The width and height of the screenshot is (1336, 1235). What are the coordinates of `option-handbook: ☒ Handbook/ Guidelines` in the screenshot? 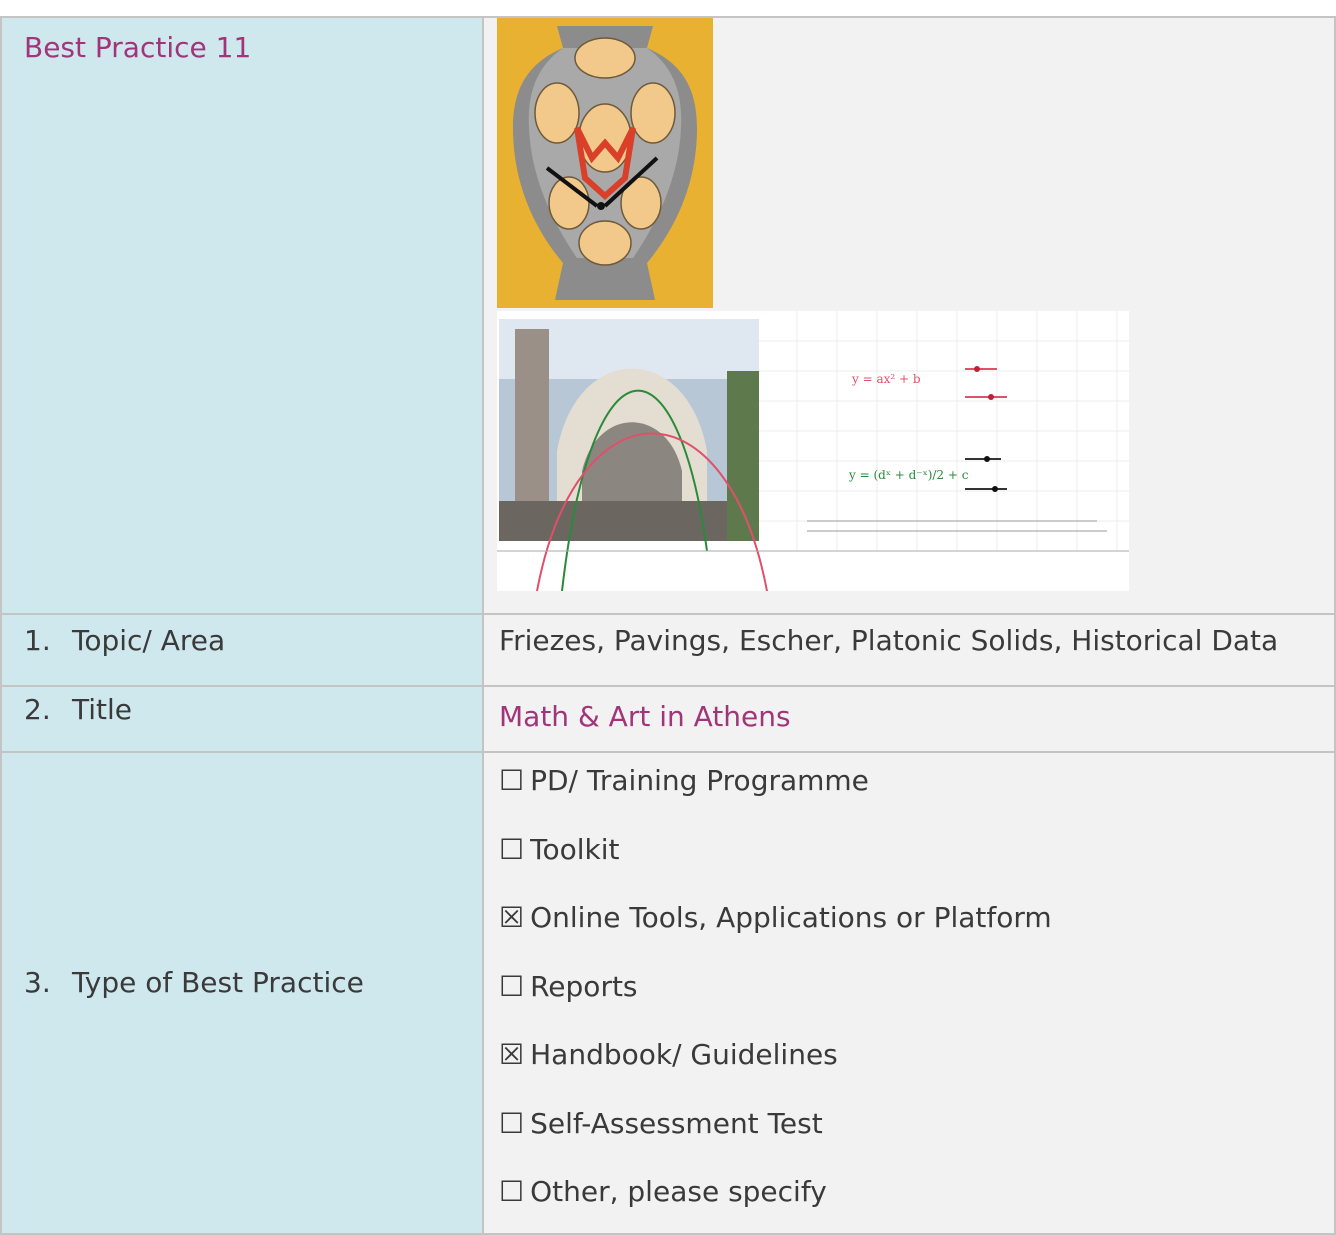 It's located at (916, 1061).